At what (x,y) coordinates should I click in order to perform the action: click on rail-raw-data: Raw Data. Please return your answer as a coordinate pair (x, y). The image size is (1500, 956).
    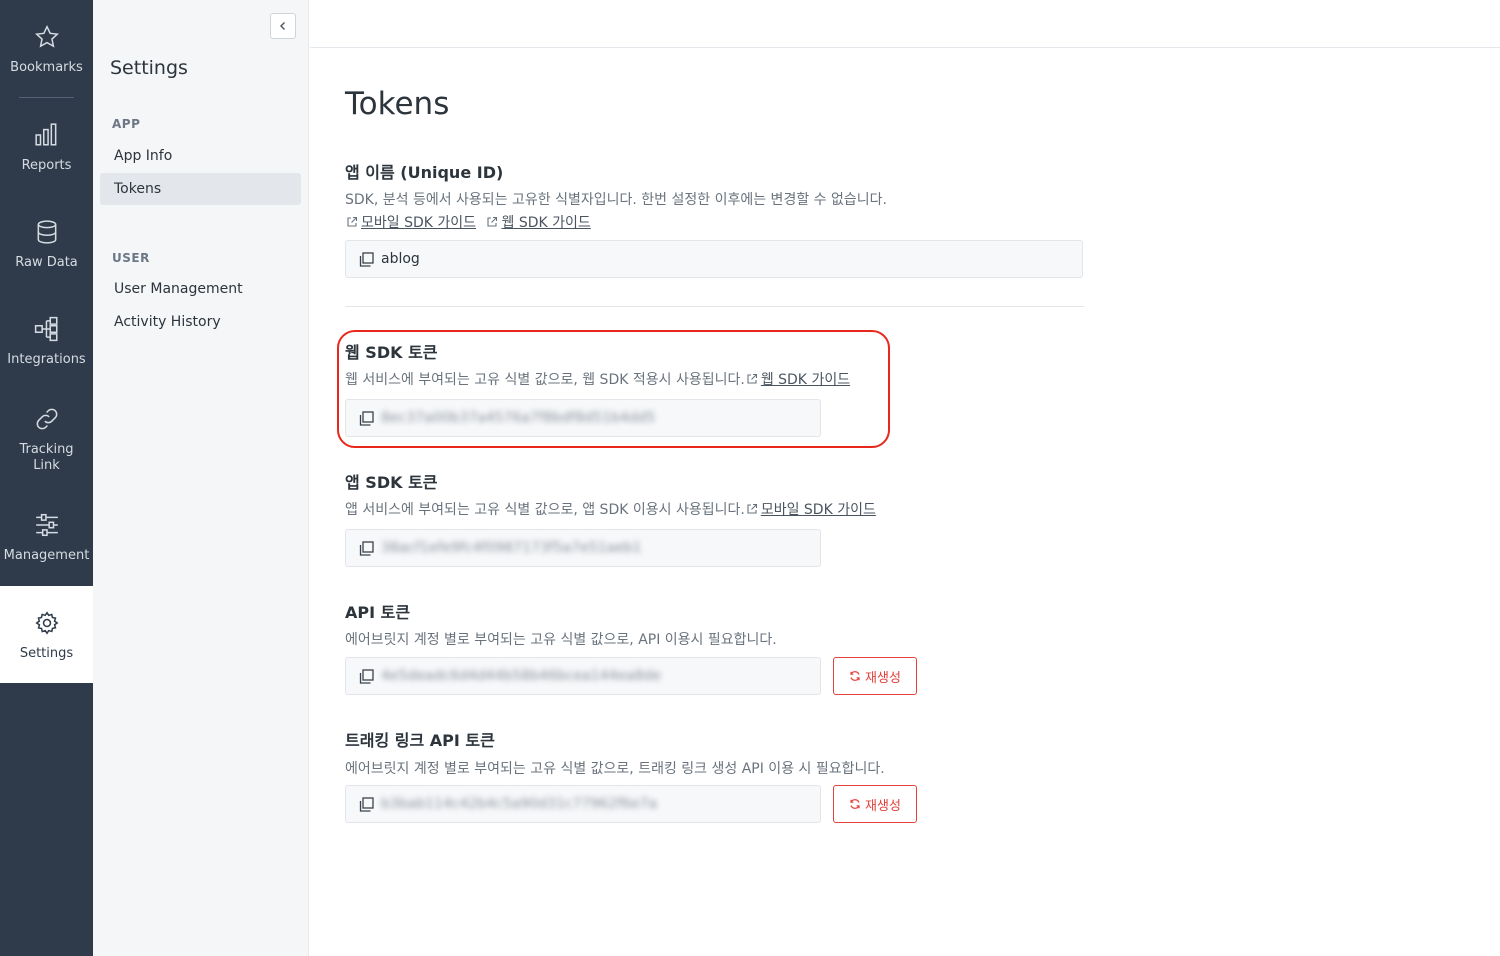
    Looking at the image, I should click on (46, 245).